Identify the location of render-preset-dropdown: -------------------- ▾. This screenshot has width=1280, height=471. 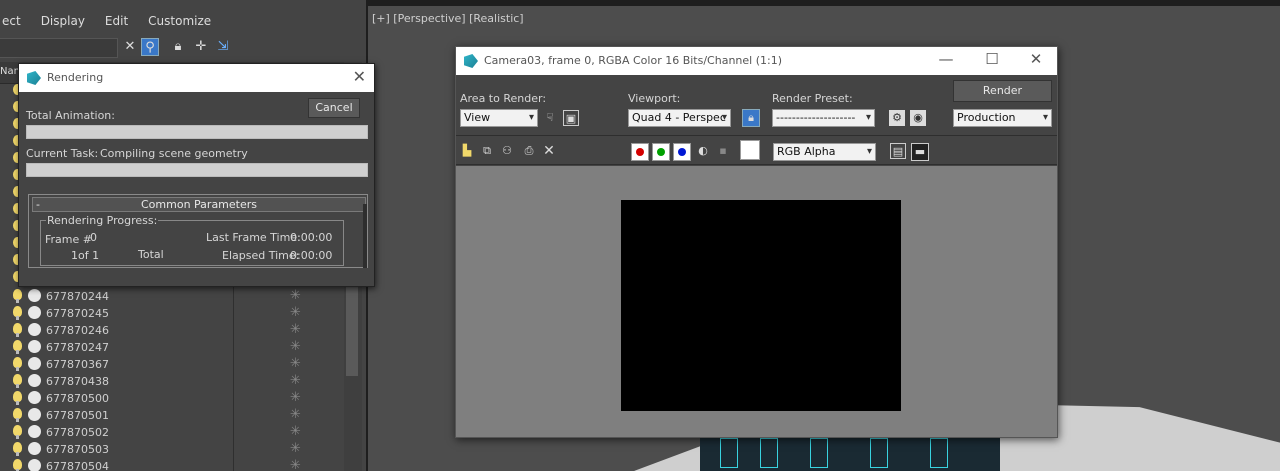
(823, 118).